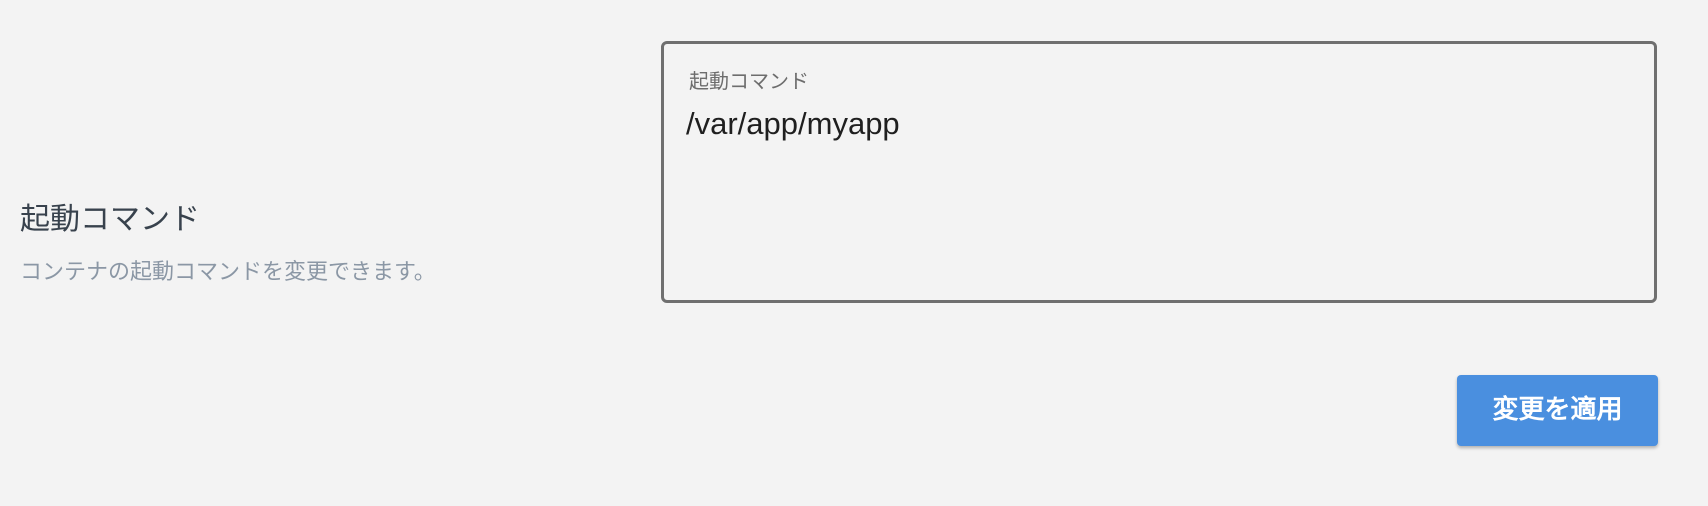 This screenshot has height=506, width=1708. What do you see at coordinates (228, 272) in the screenshot?
I see `setting-description: コンテナの起動コマンドを変更できます。` at bounding box center [228, 272].